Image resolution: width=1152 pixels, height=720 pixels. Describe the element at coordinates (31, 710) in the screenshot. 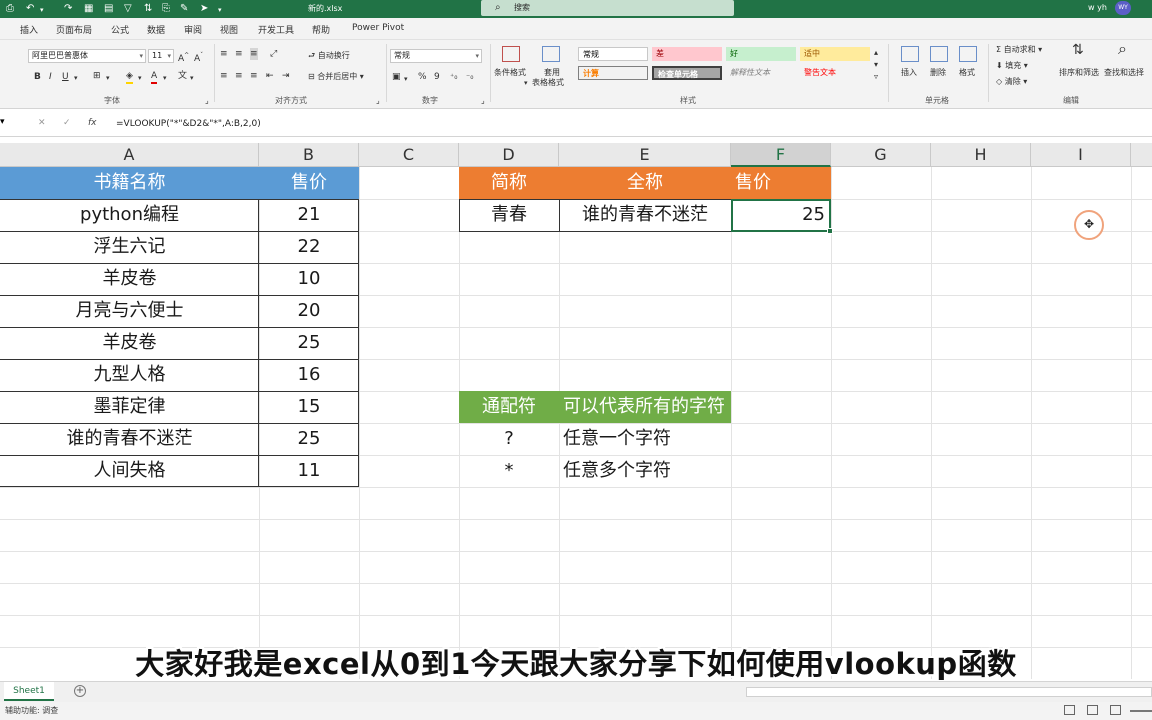

I see `accessibility-status: 辅助功能: 调查` at that location.